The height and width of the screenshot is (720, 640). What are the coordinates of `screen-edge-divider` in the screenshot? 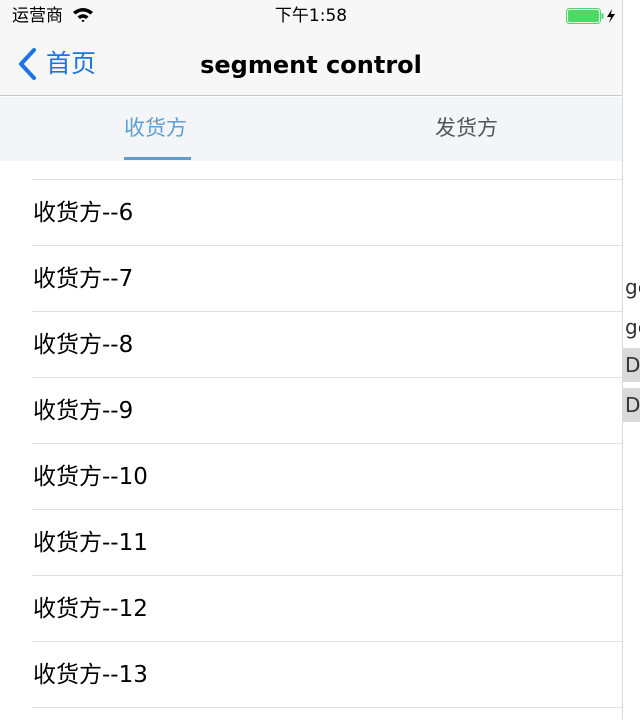 It's located at (622, 360).